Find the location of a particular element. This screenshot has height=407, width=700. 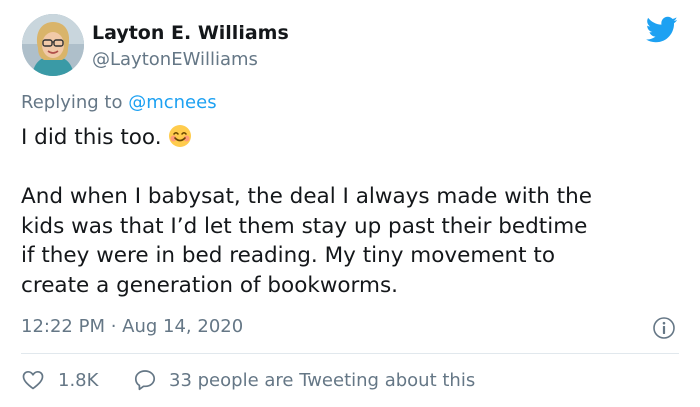

tweet-time: 12:22 PM is located at coordinates (63, 326).